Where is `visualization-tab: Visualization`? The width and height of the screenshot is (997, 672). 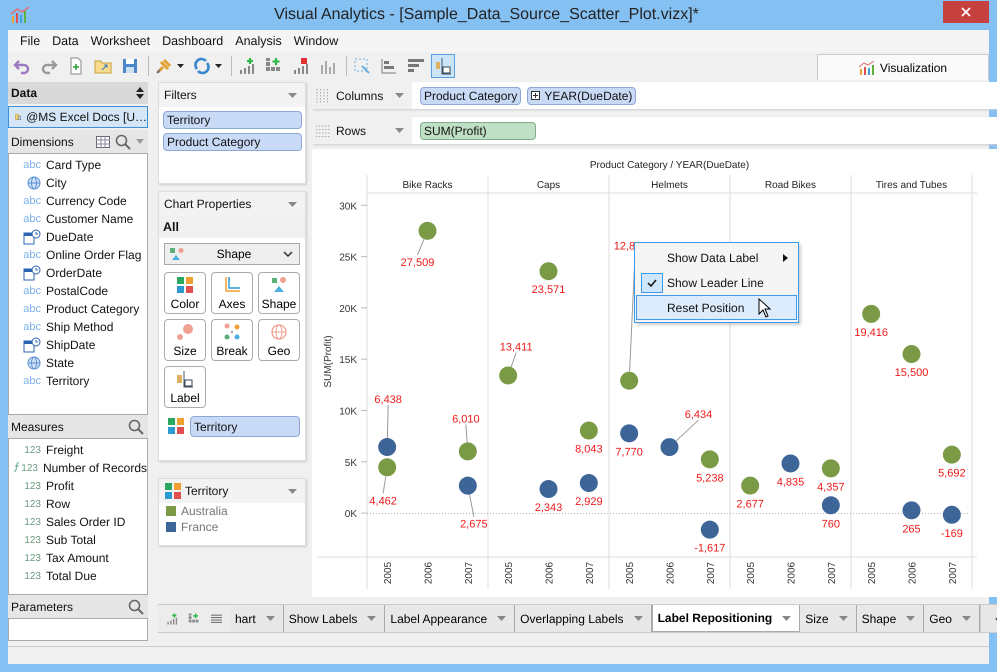 visualization-tab: Visualization is located at coordinates (903, 67).